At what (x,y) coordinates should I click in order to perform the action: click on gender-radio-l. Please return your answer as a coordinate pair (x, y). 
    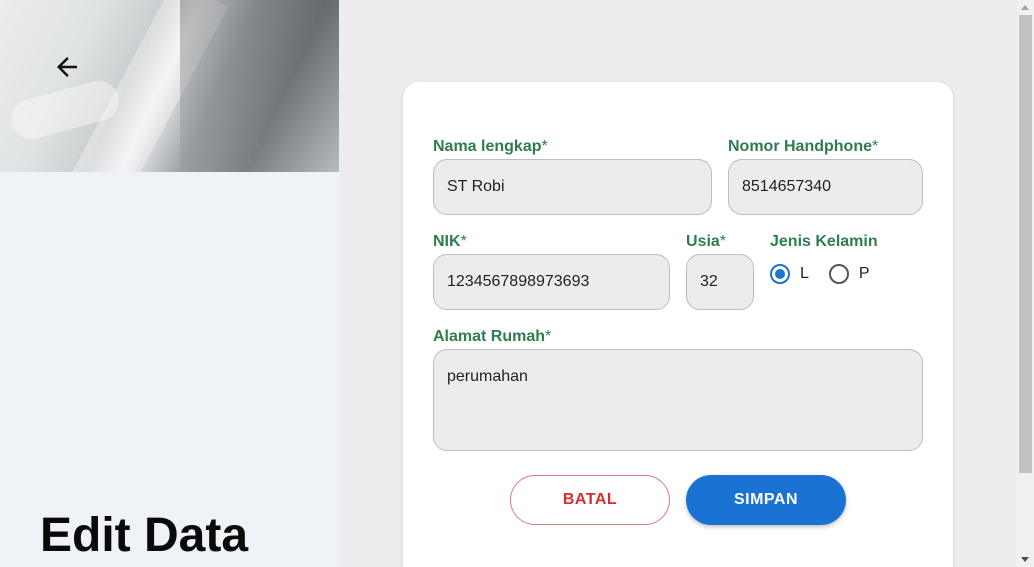
    Looking at the image, I should click on (780, 274).